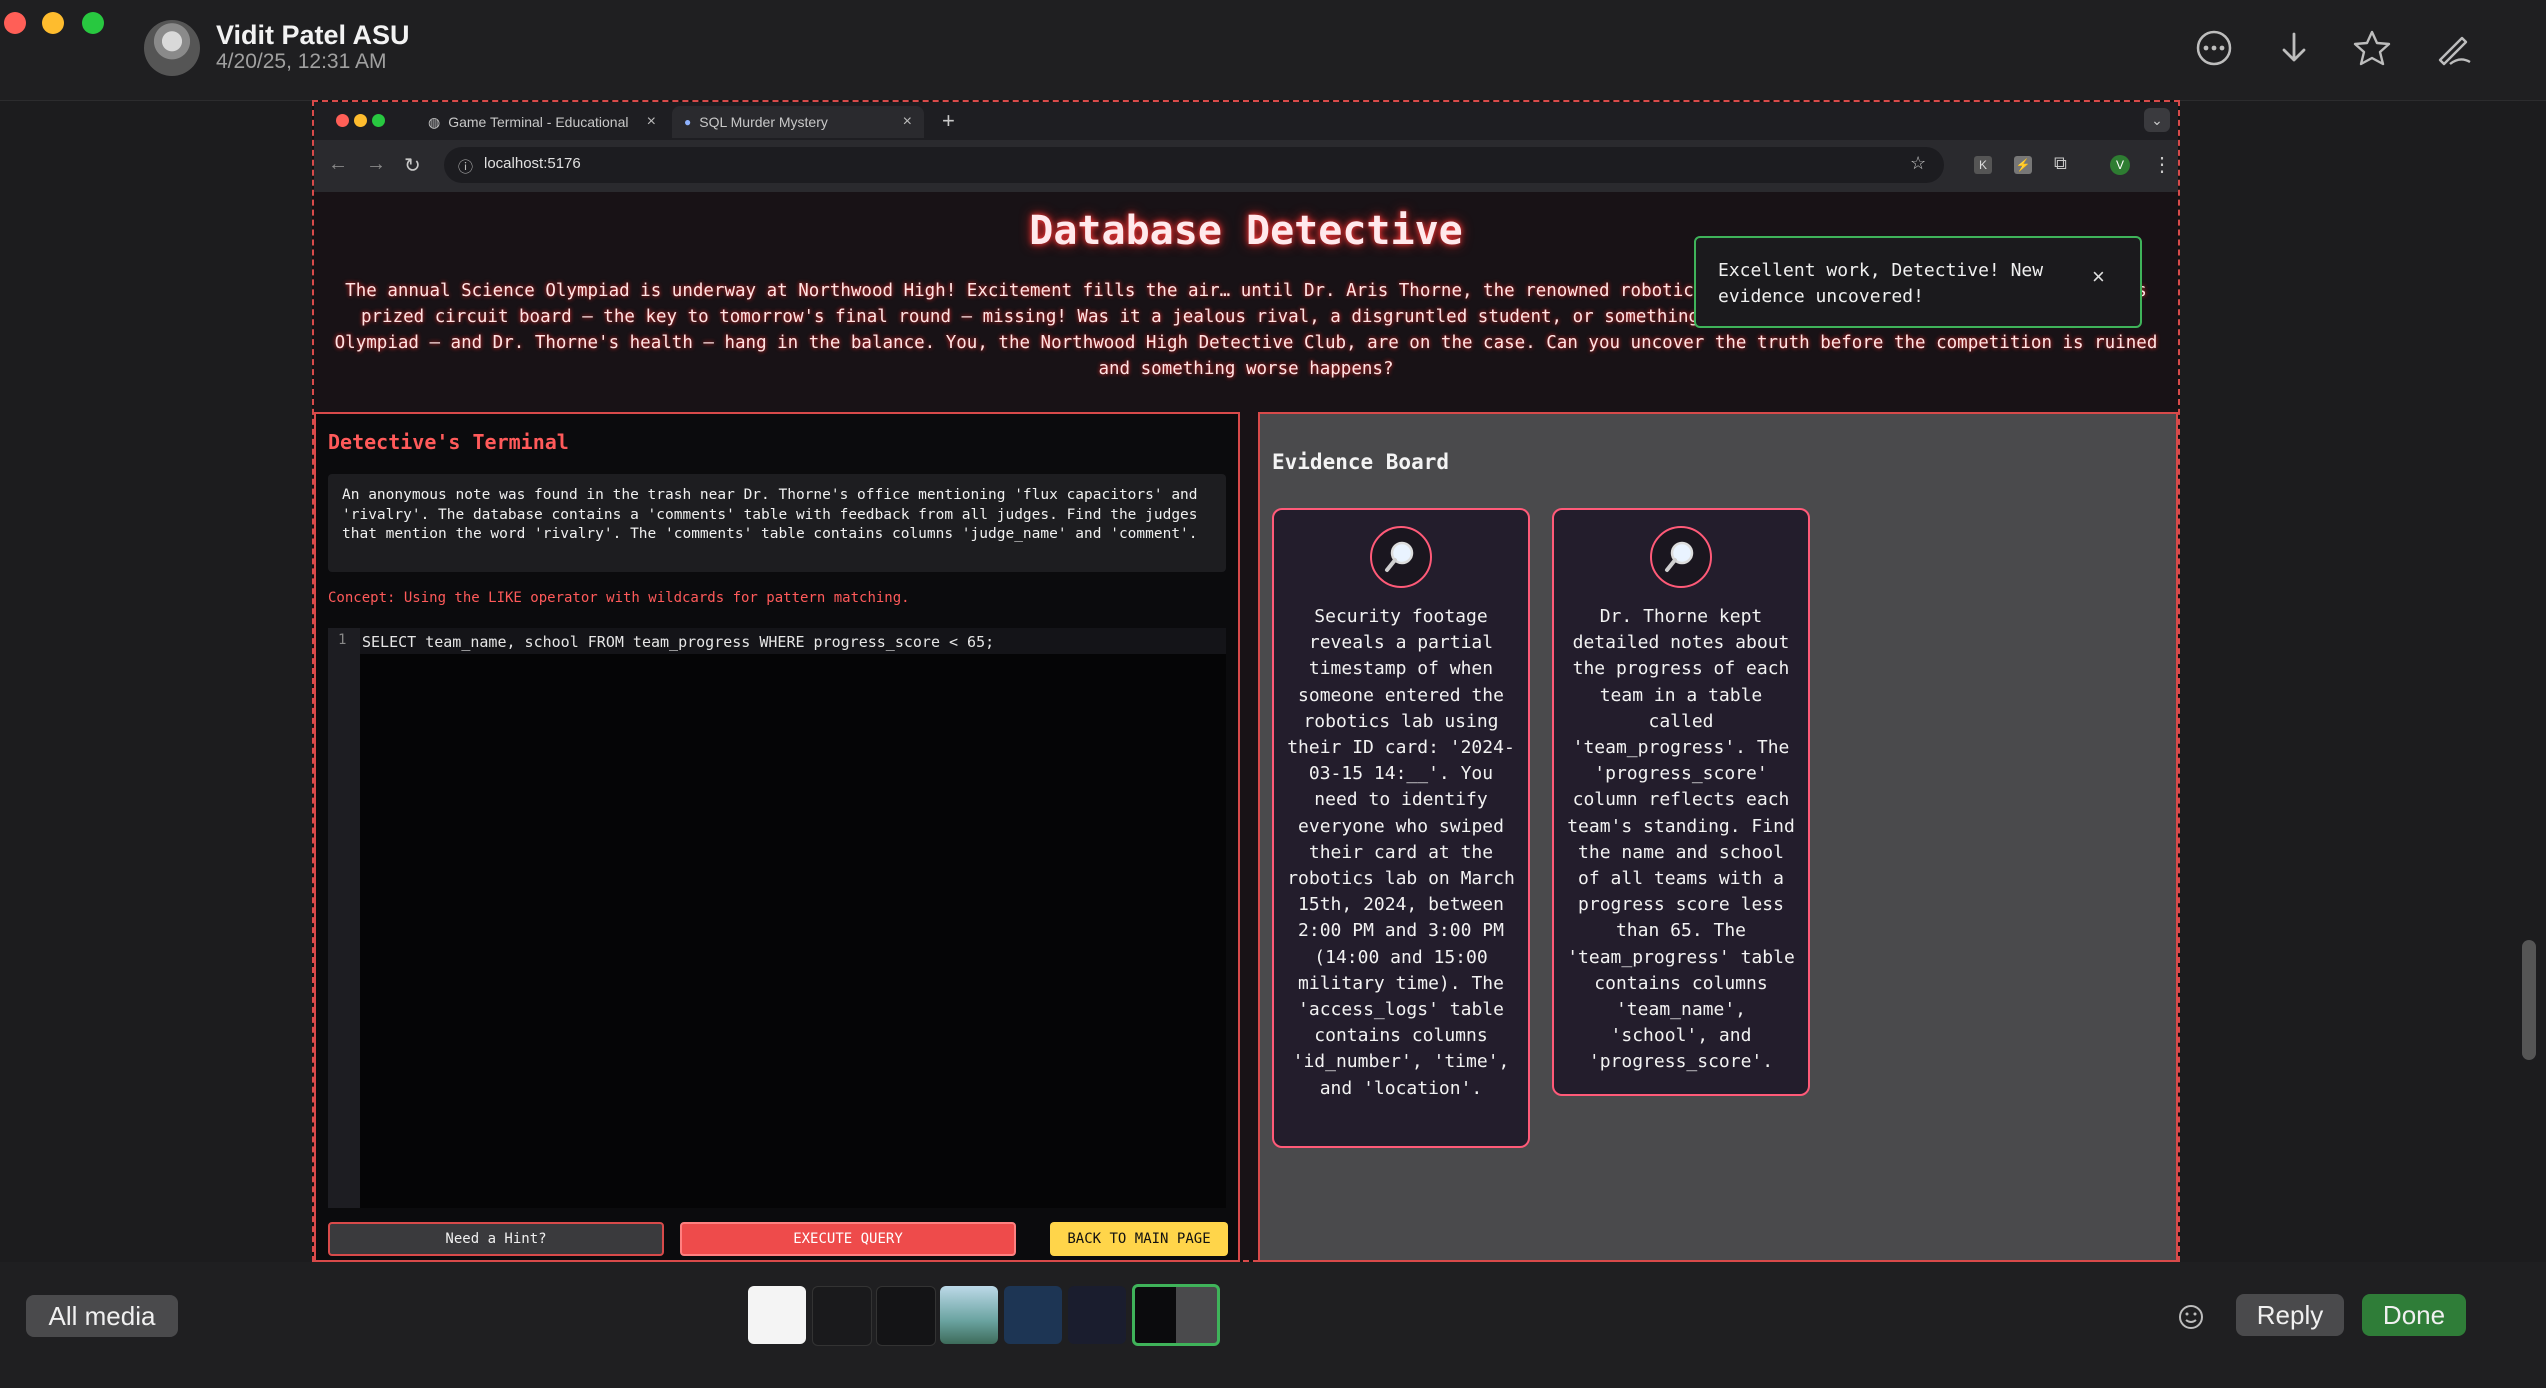 This screenshot has width=2546, height=1388. Describe the element at coordinates (2162, 164) in the screenshot. I see `menu-kebab-icon: ⋮` at that location.